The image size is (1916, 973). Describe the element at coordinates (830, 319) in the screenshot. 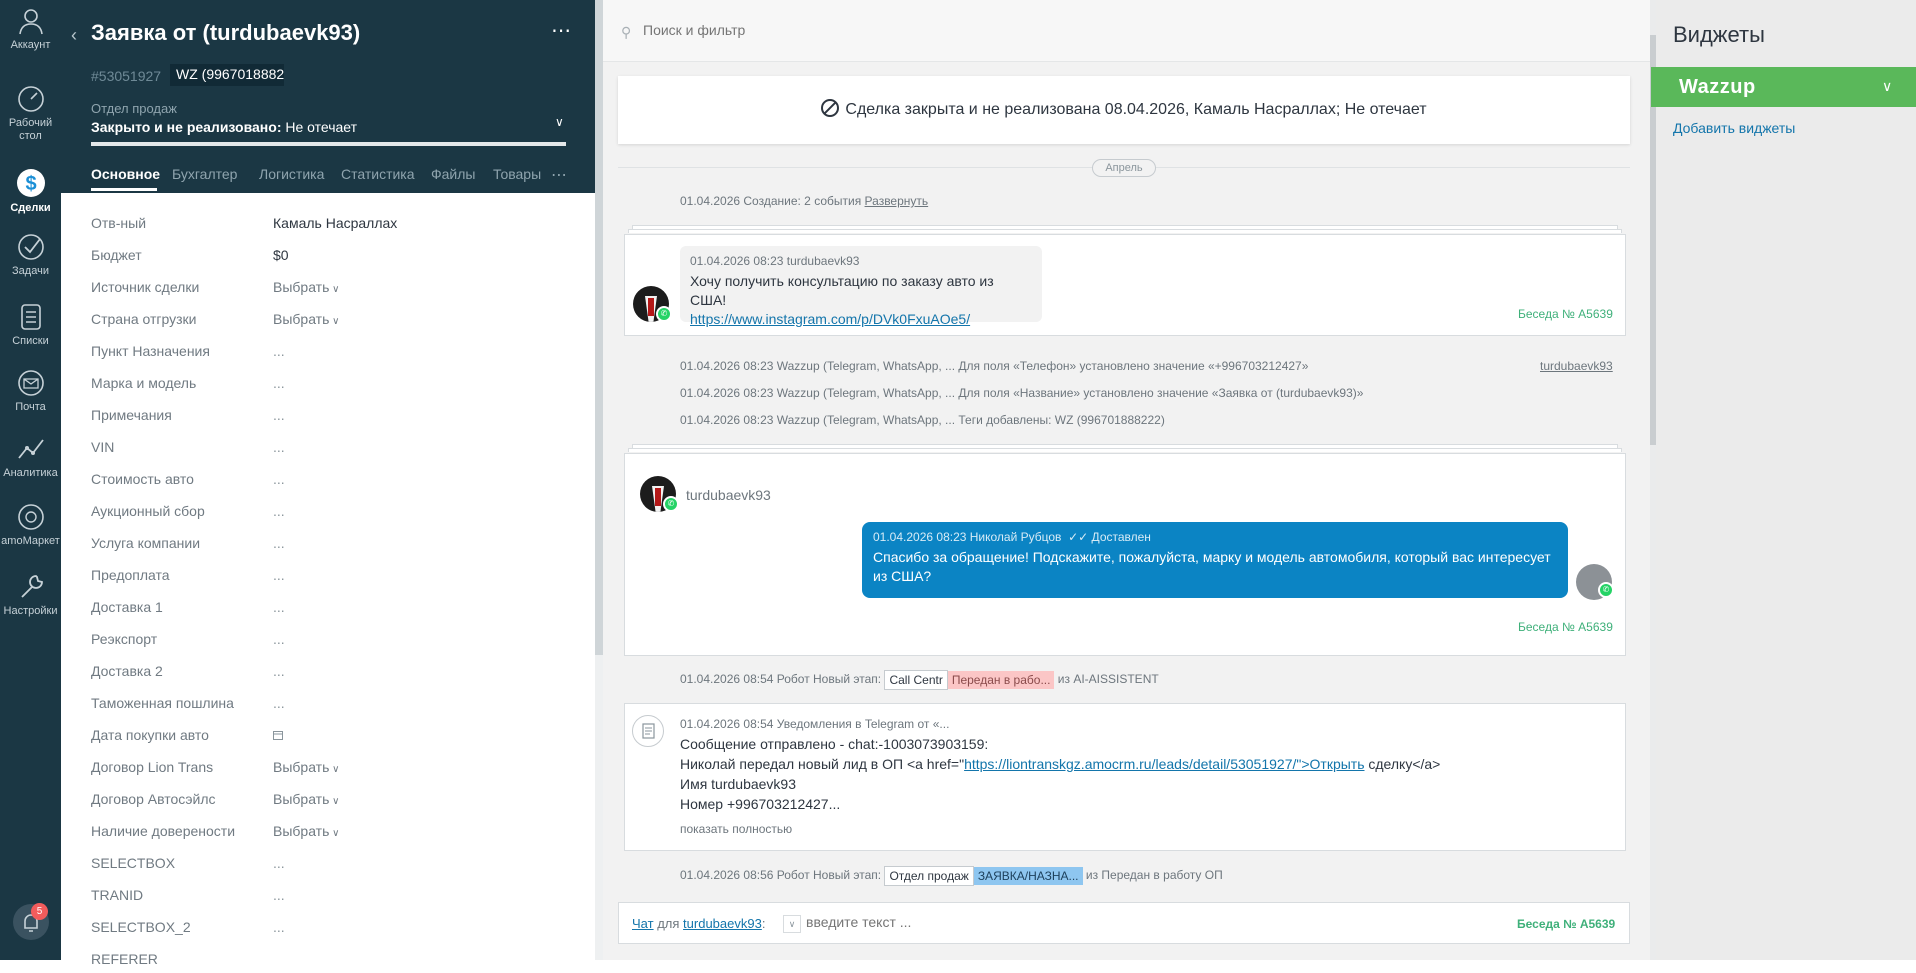

I see `message-link: https://www.instagram.com/p/DVk0FxuAOe5/` at that location.